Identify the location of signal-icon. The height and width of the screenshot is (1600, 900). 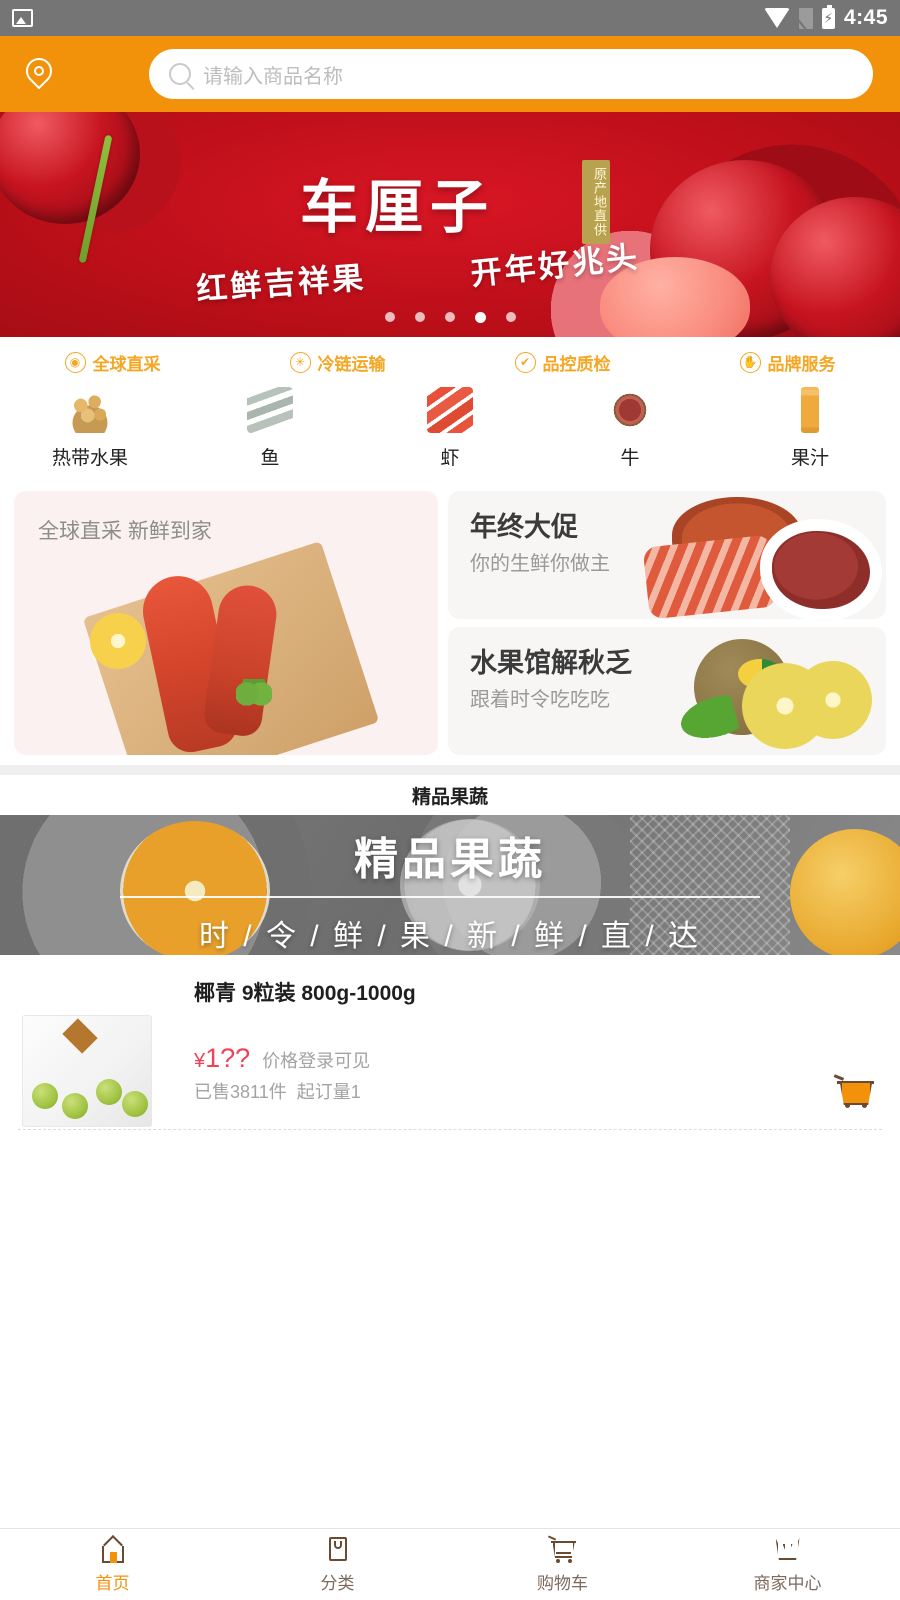
(805, 18).